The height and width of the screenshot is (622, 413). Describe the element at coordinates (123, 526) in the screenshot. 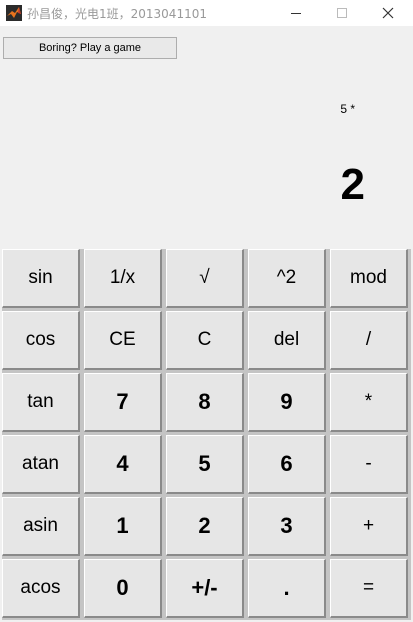

I see `digit-1-key: 1` at that location.